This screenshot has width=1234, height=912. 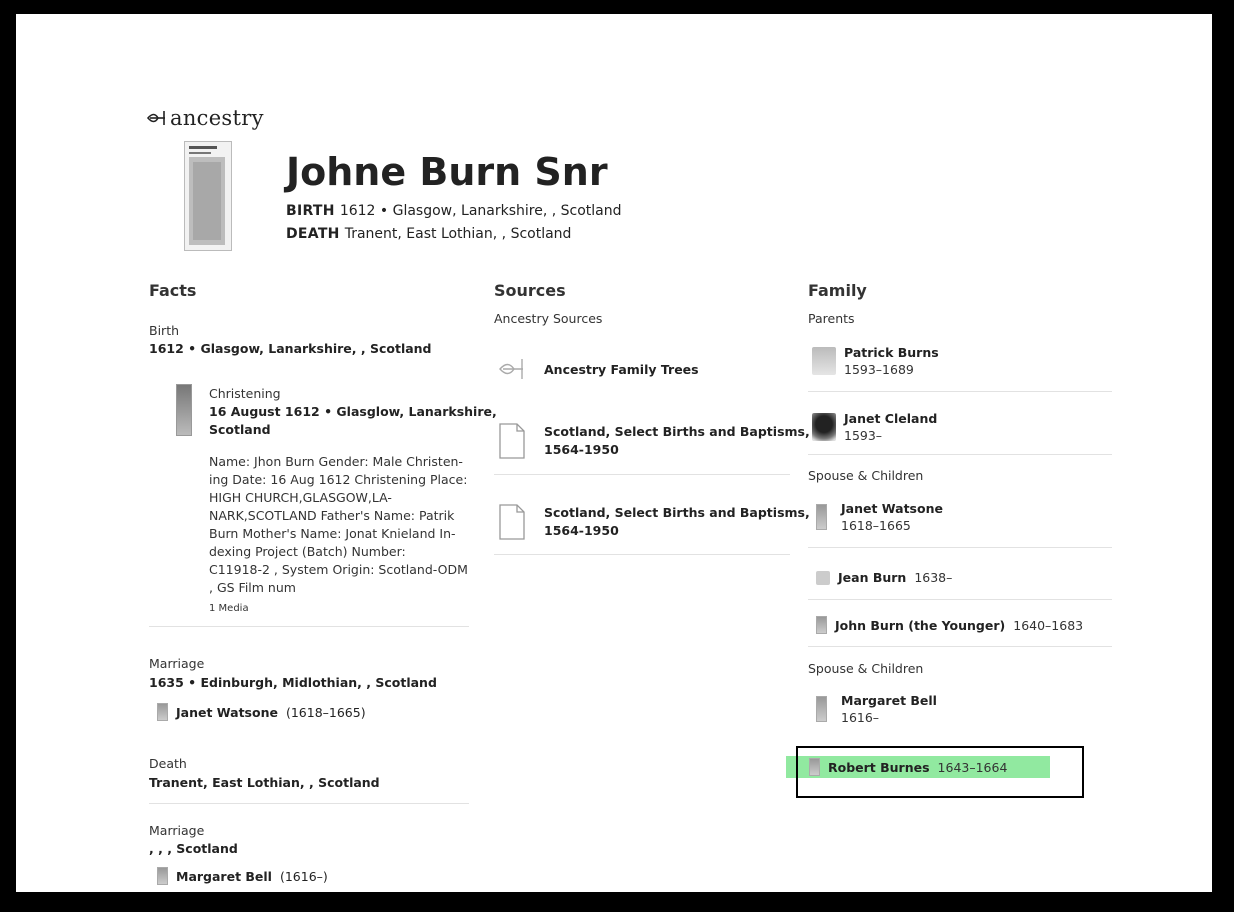 What do you see at coordinates (1048, 625) in the screenshot?
I see `child-years: 1640–1683` at bounding box center [1048, 625].